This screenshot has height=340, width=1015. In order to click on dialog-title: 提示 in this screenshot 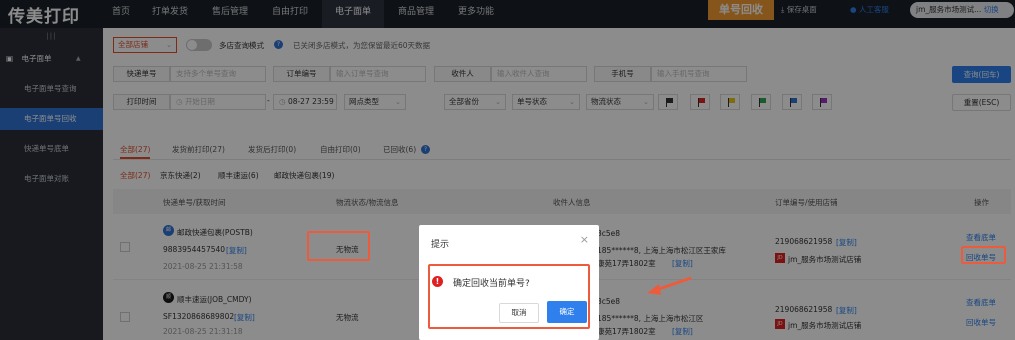, I will do `click(440, 245)`.